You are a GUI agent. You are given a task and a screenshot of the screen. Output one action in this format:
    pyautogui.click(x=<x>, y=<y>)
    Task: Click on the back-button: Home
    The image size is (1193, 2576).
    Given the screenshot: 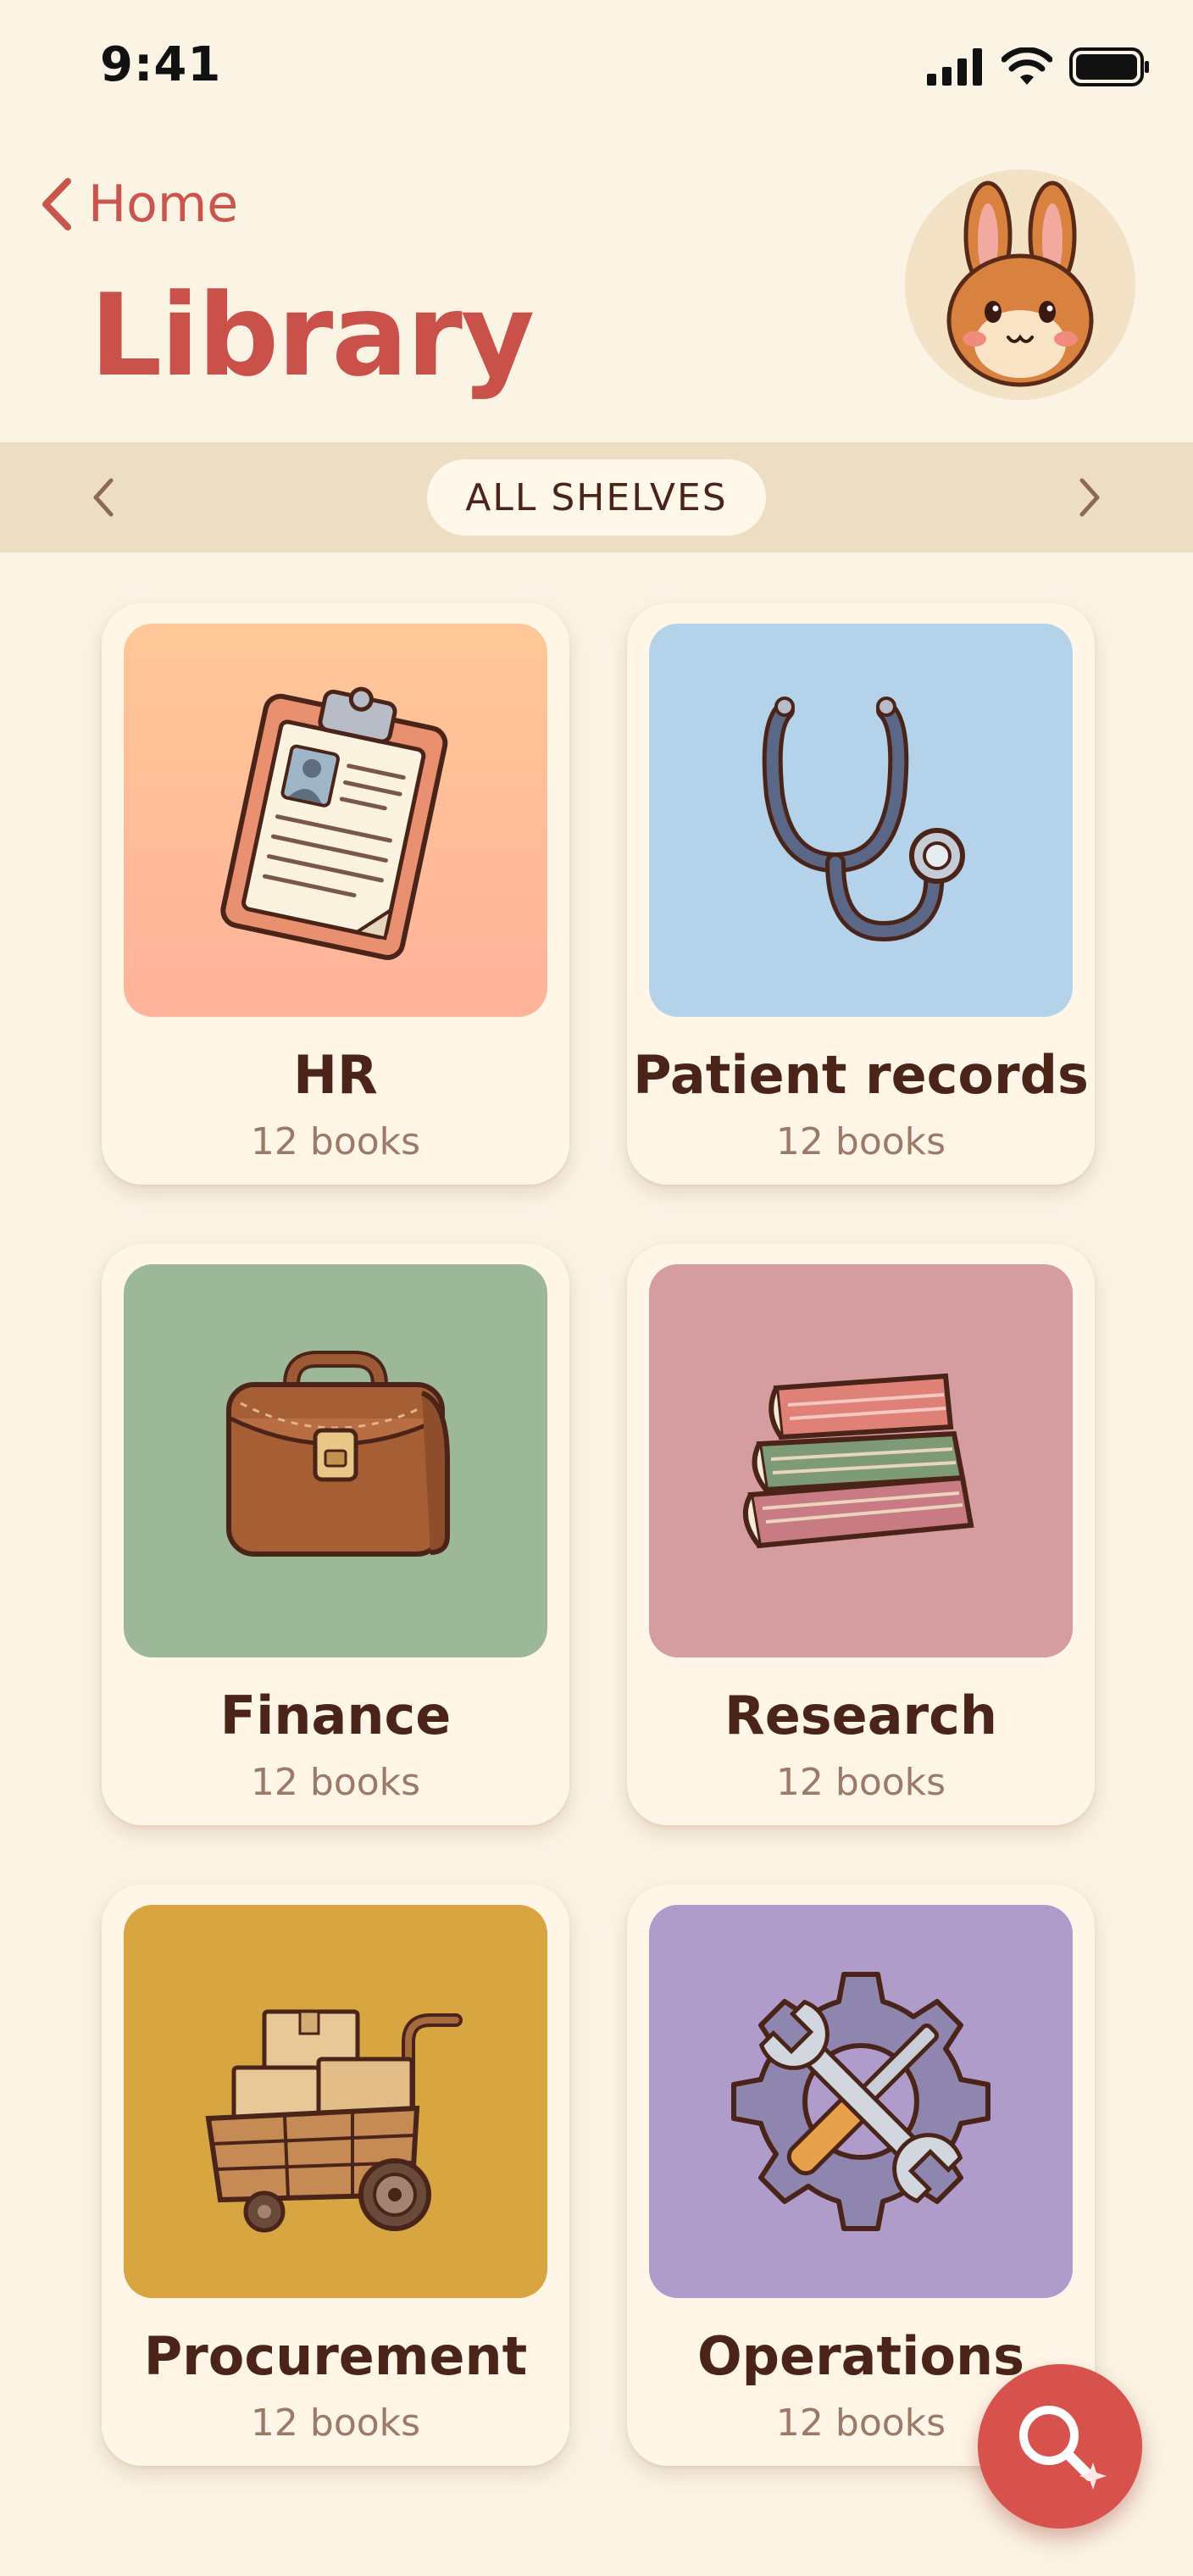 What is the action you would take?
    pyautogui.click(x=138, y=204)
    